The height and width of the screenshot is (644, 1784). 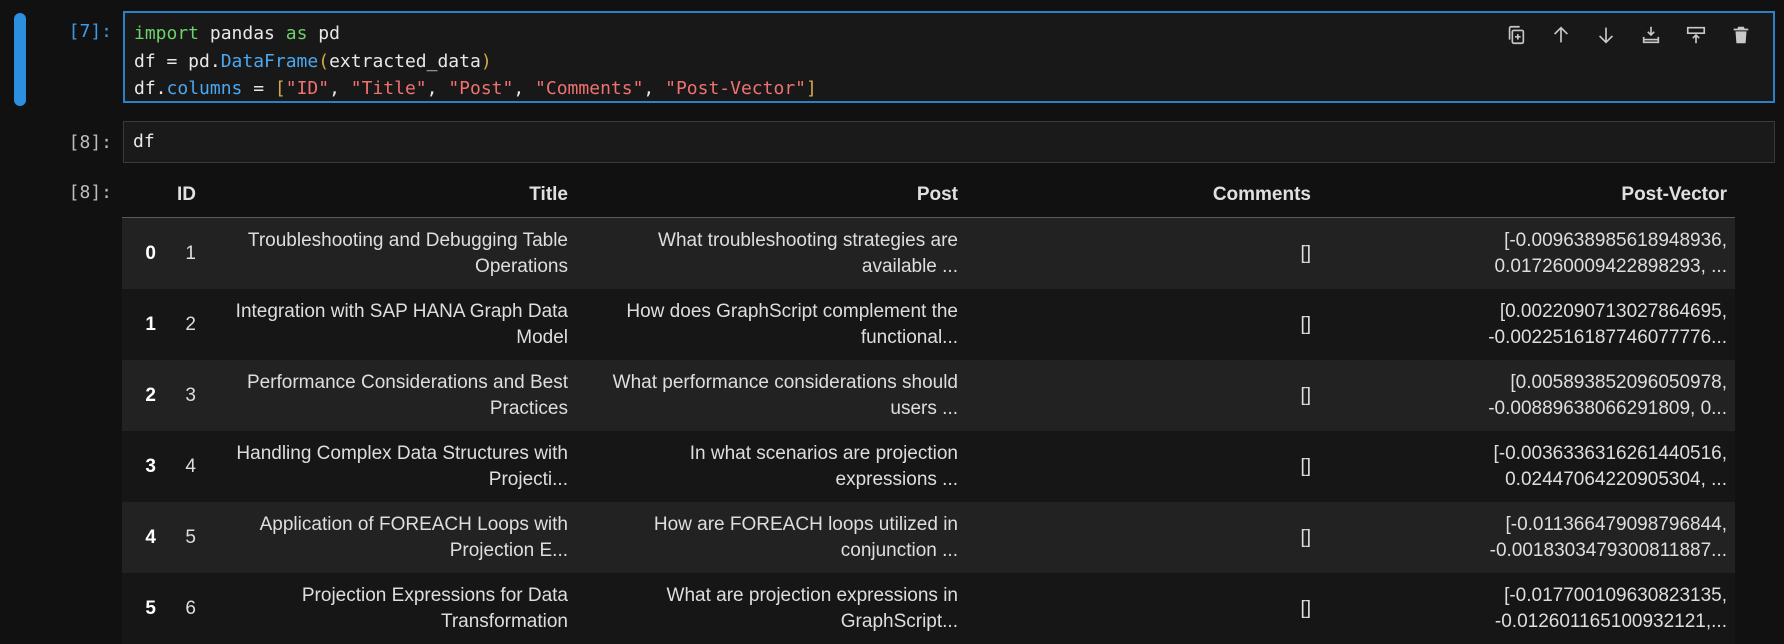 I want to click on code-token: "Comments", so click(x=589, y=88).